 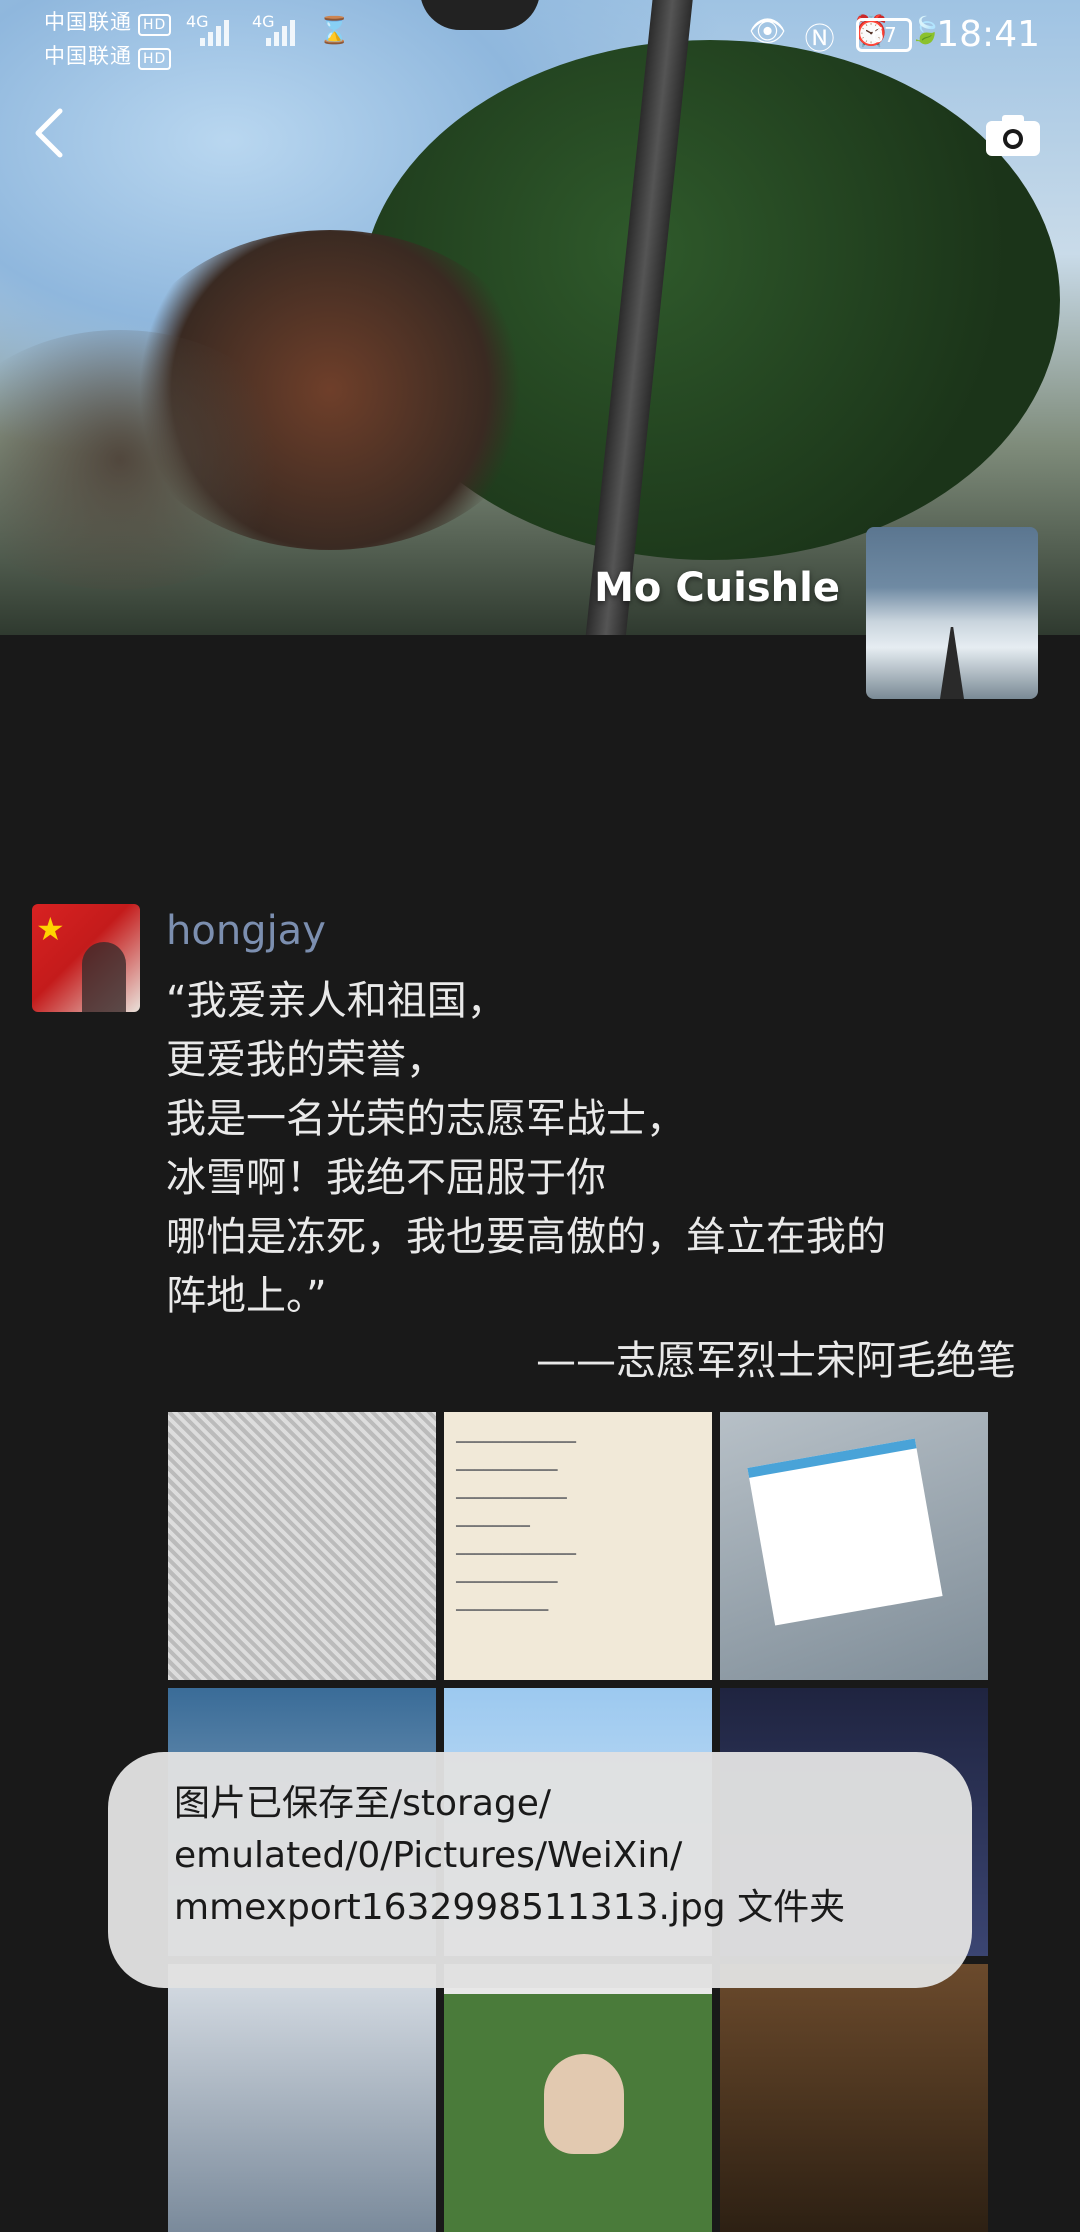 I want to click on toast-line: mmexport1632998511313.jpg 文件夹, so click(x=510, y=1907).